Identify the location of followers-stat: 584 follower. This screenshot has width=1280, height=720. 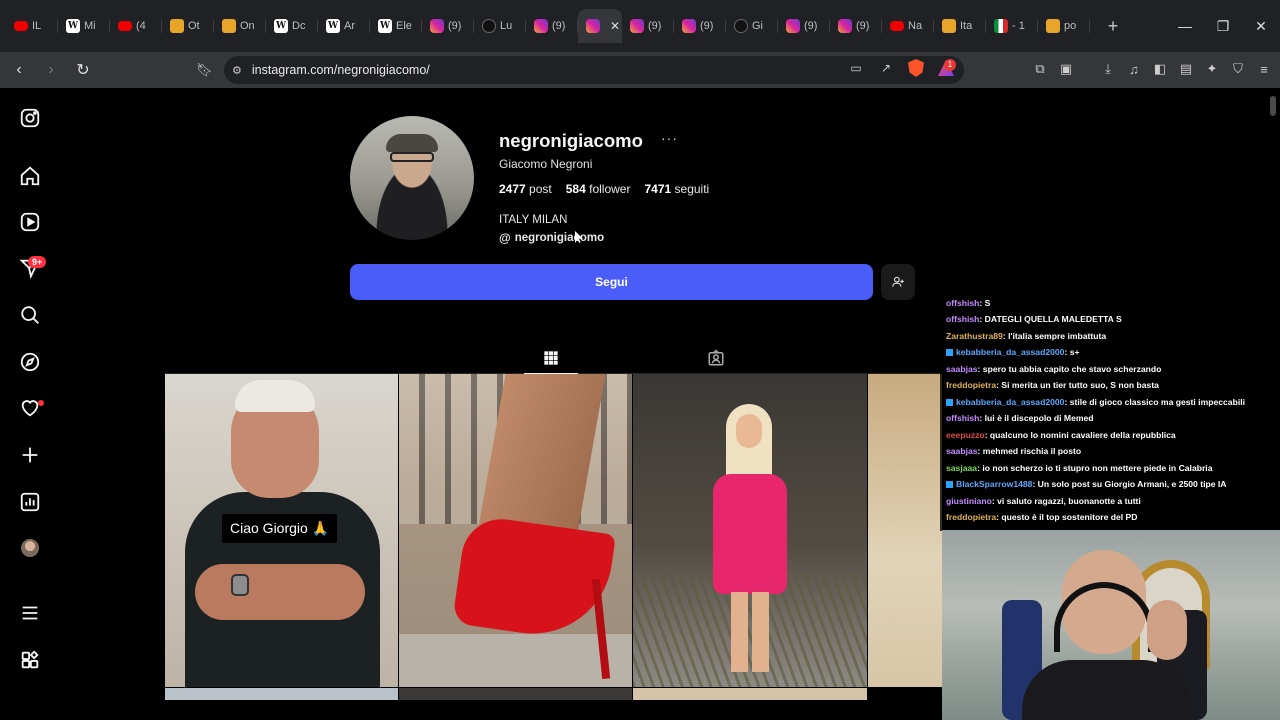
(598, 189).